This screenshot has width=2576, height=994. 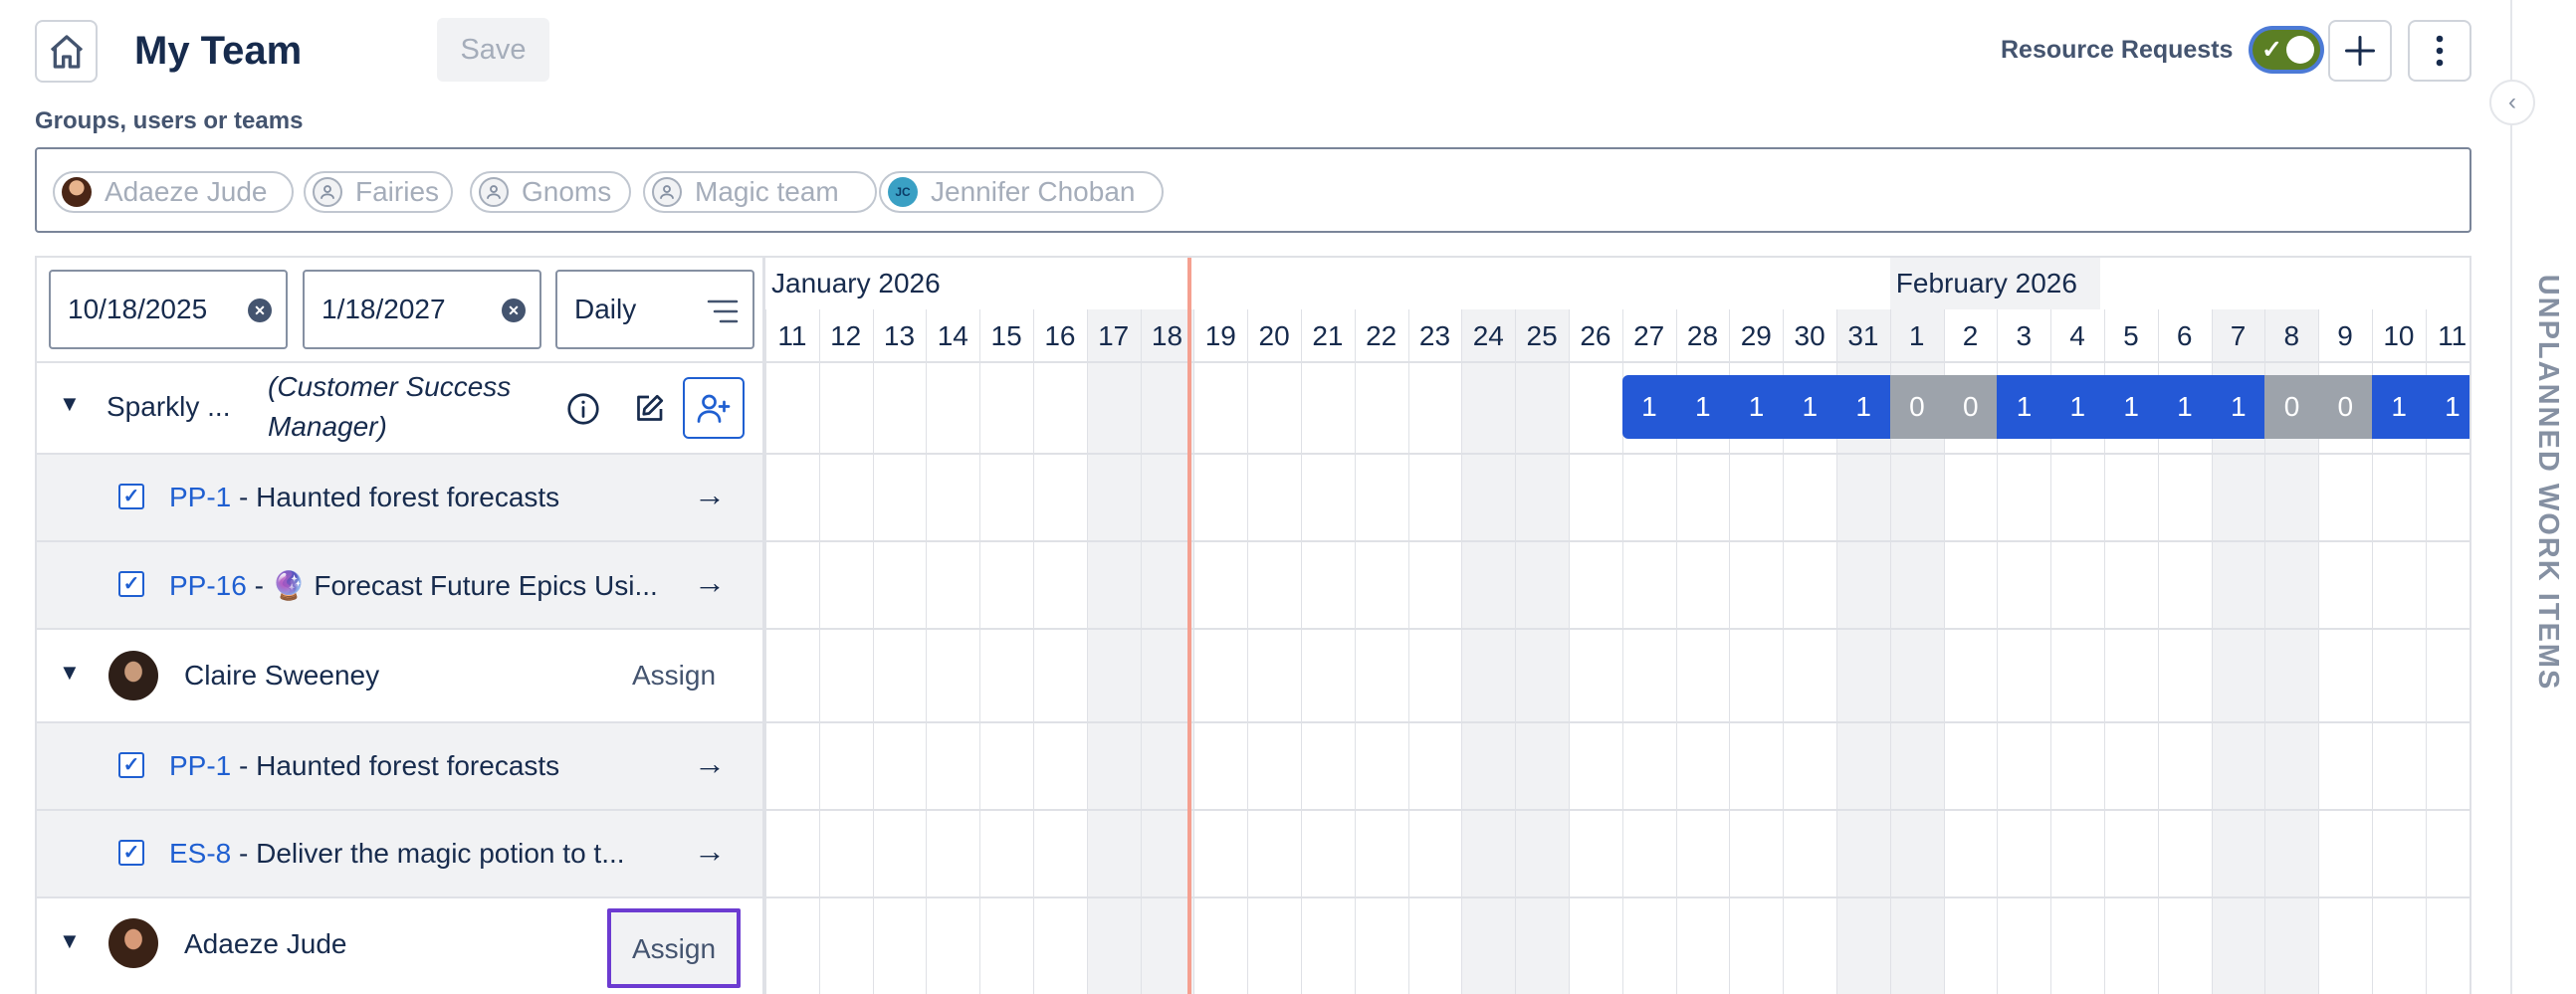 What do you see at coordinates (200, 854) in the screenshot?
I see `issue-key-link: ES-8` at bounding box center [200, 854].